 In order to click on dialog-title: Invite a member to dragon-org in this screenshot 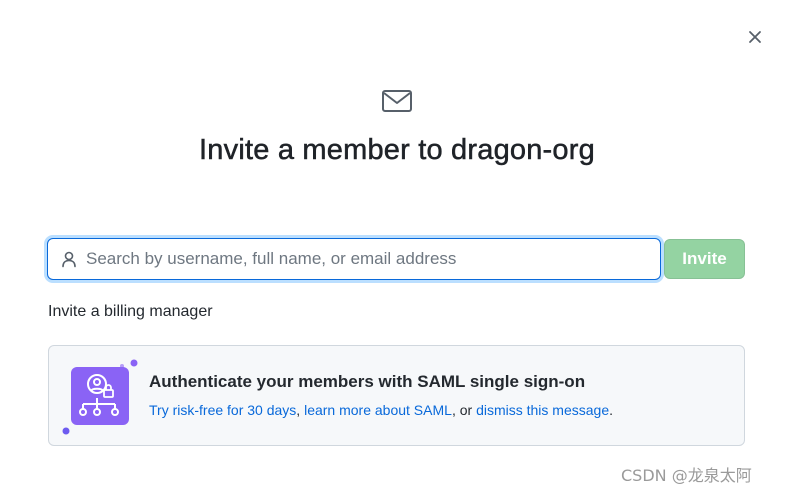, I will do `click(397, 150)`.